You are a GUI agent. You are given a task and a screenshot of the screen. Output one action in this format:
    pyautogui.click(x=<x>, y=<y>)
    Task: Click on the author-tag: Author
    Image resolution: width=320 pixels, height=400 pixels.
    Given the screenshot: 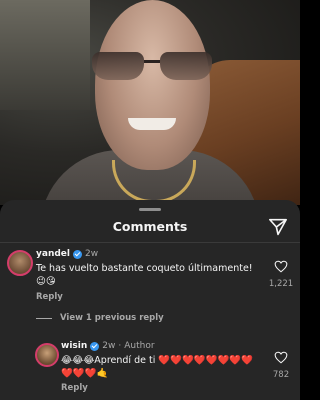 What is the action you would take?
    pyautogui.click(x=139, y=346)
    